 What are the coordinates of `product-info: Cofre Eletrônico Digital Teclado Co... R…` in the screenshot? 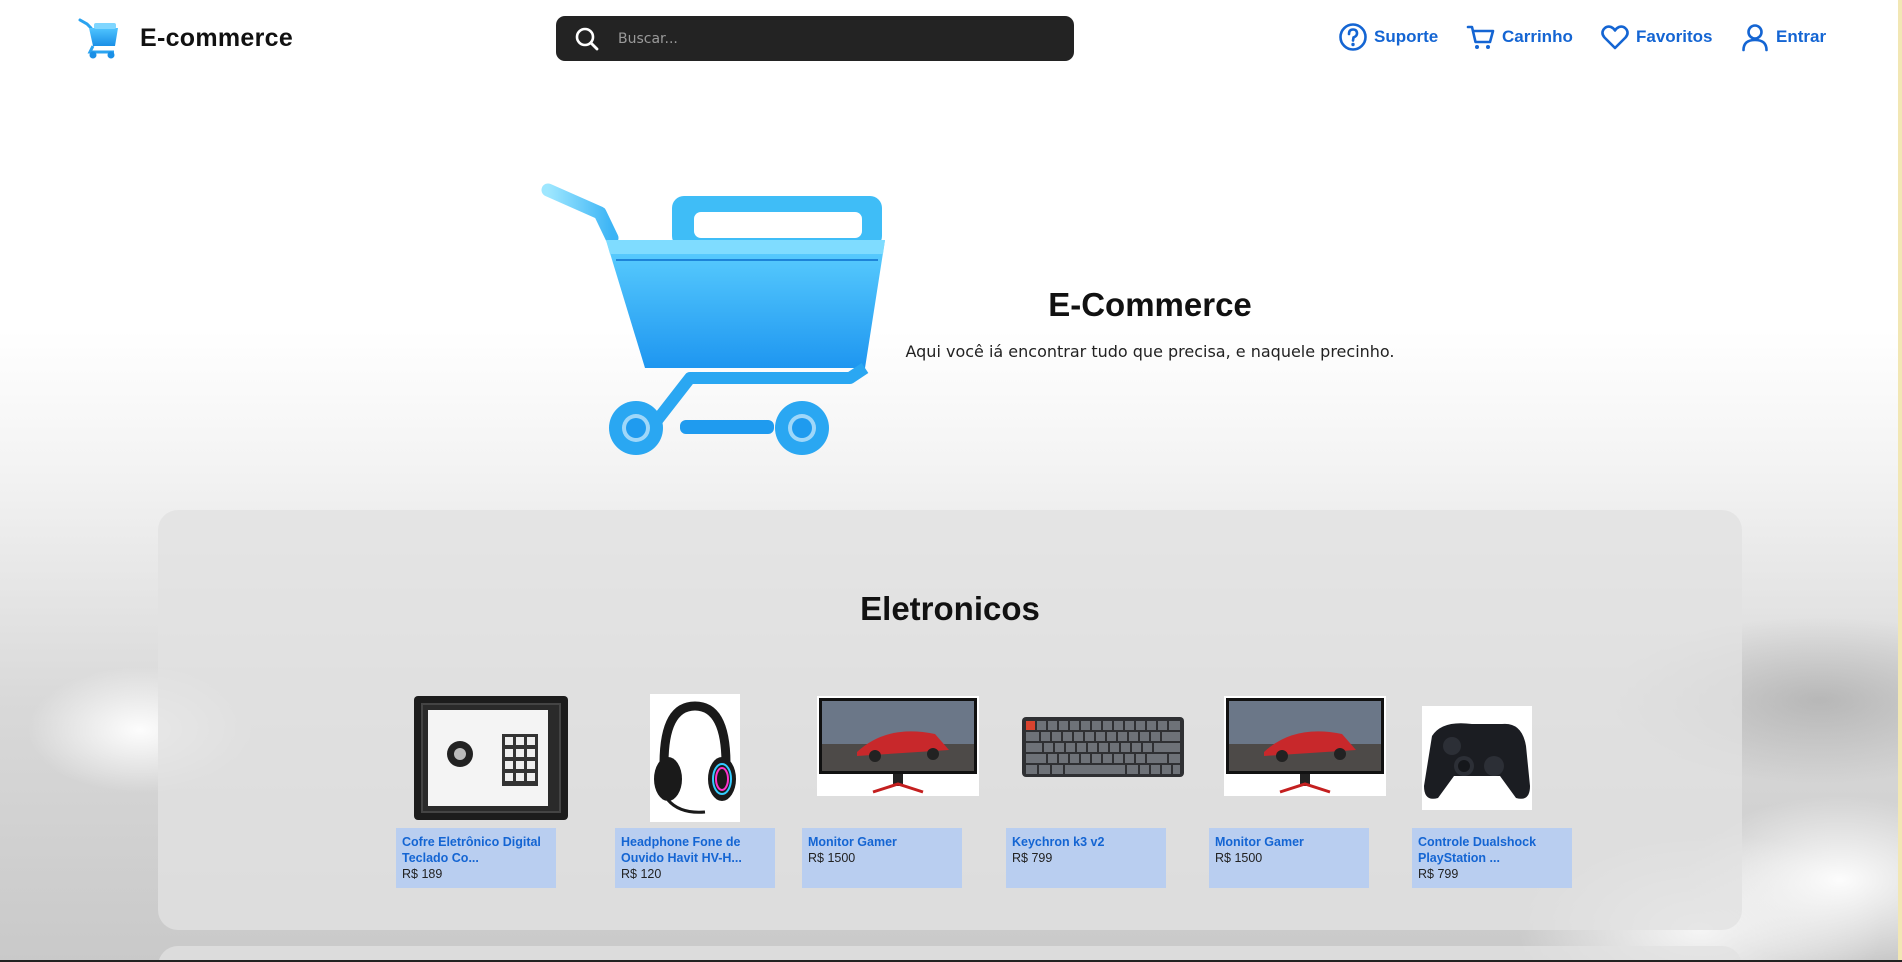 It's located at (476, 858).